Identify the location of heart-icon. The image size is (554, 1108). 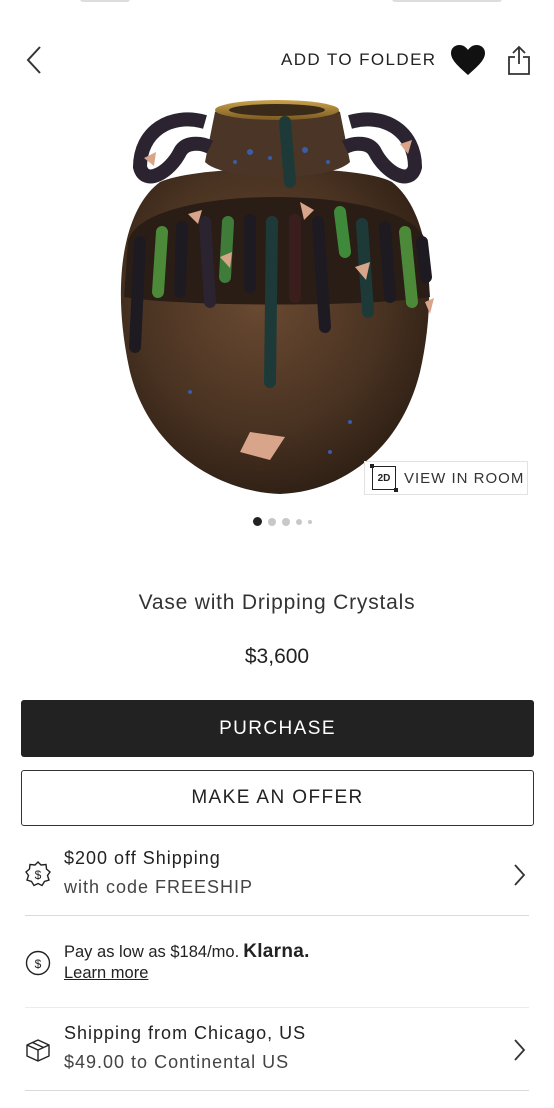
(468, 60).